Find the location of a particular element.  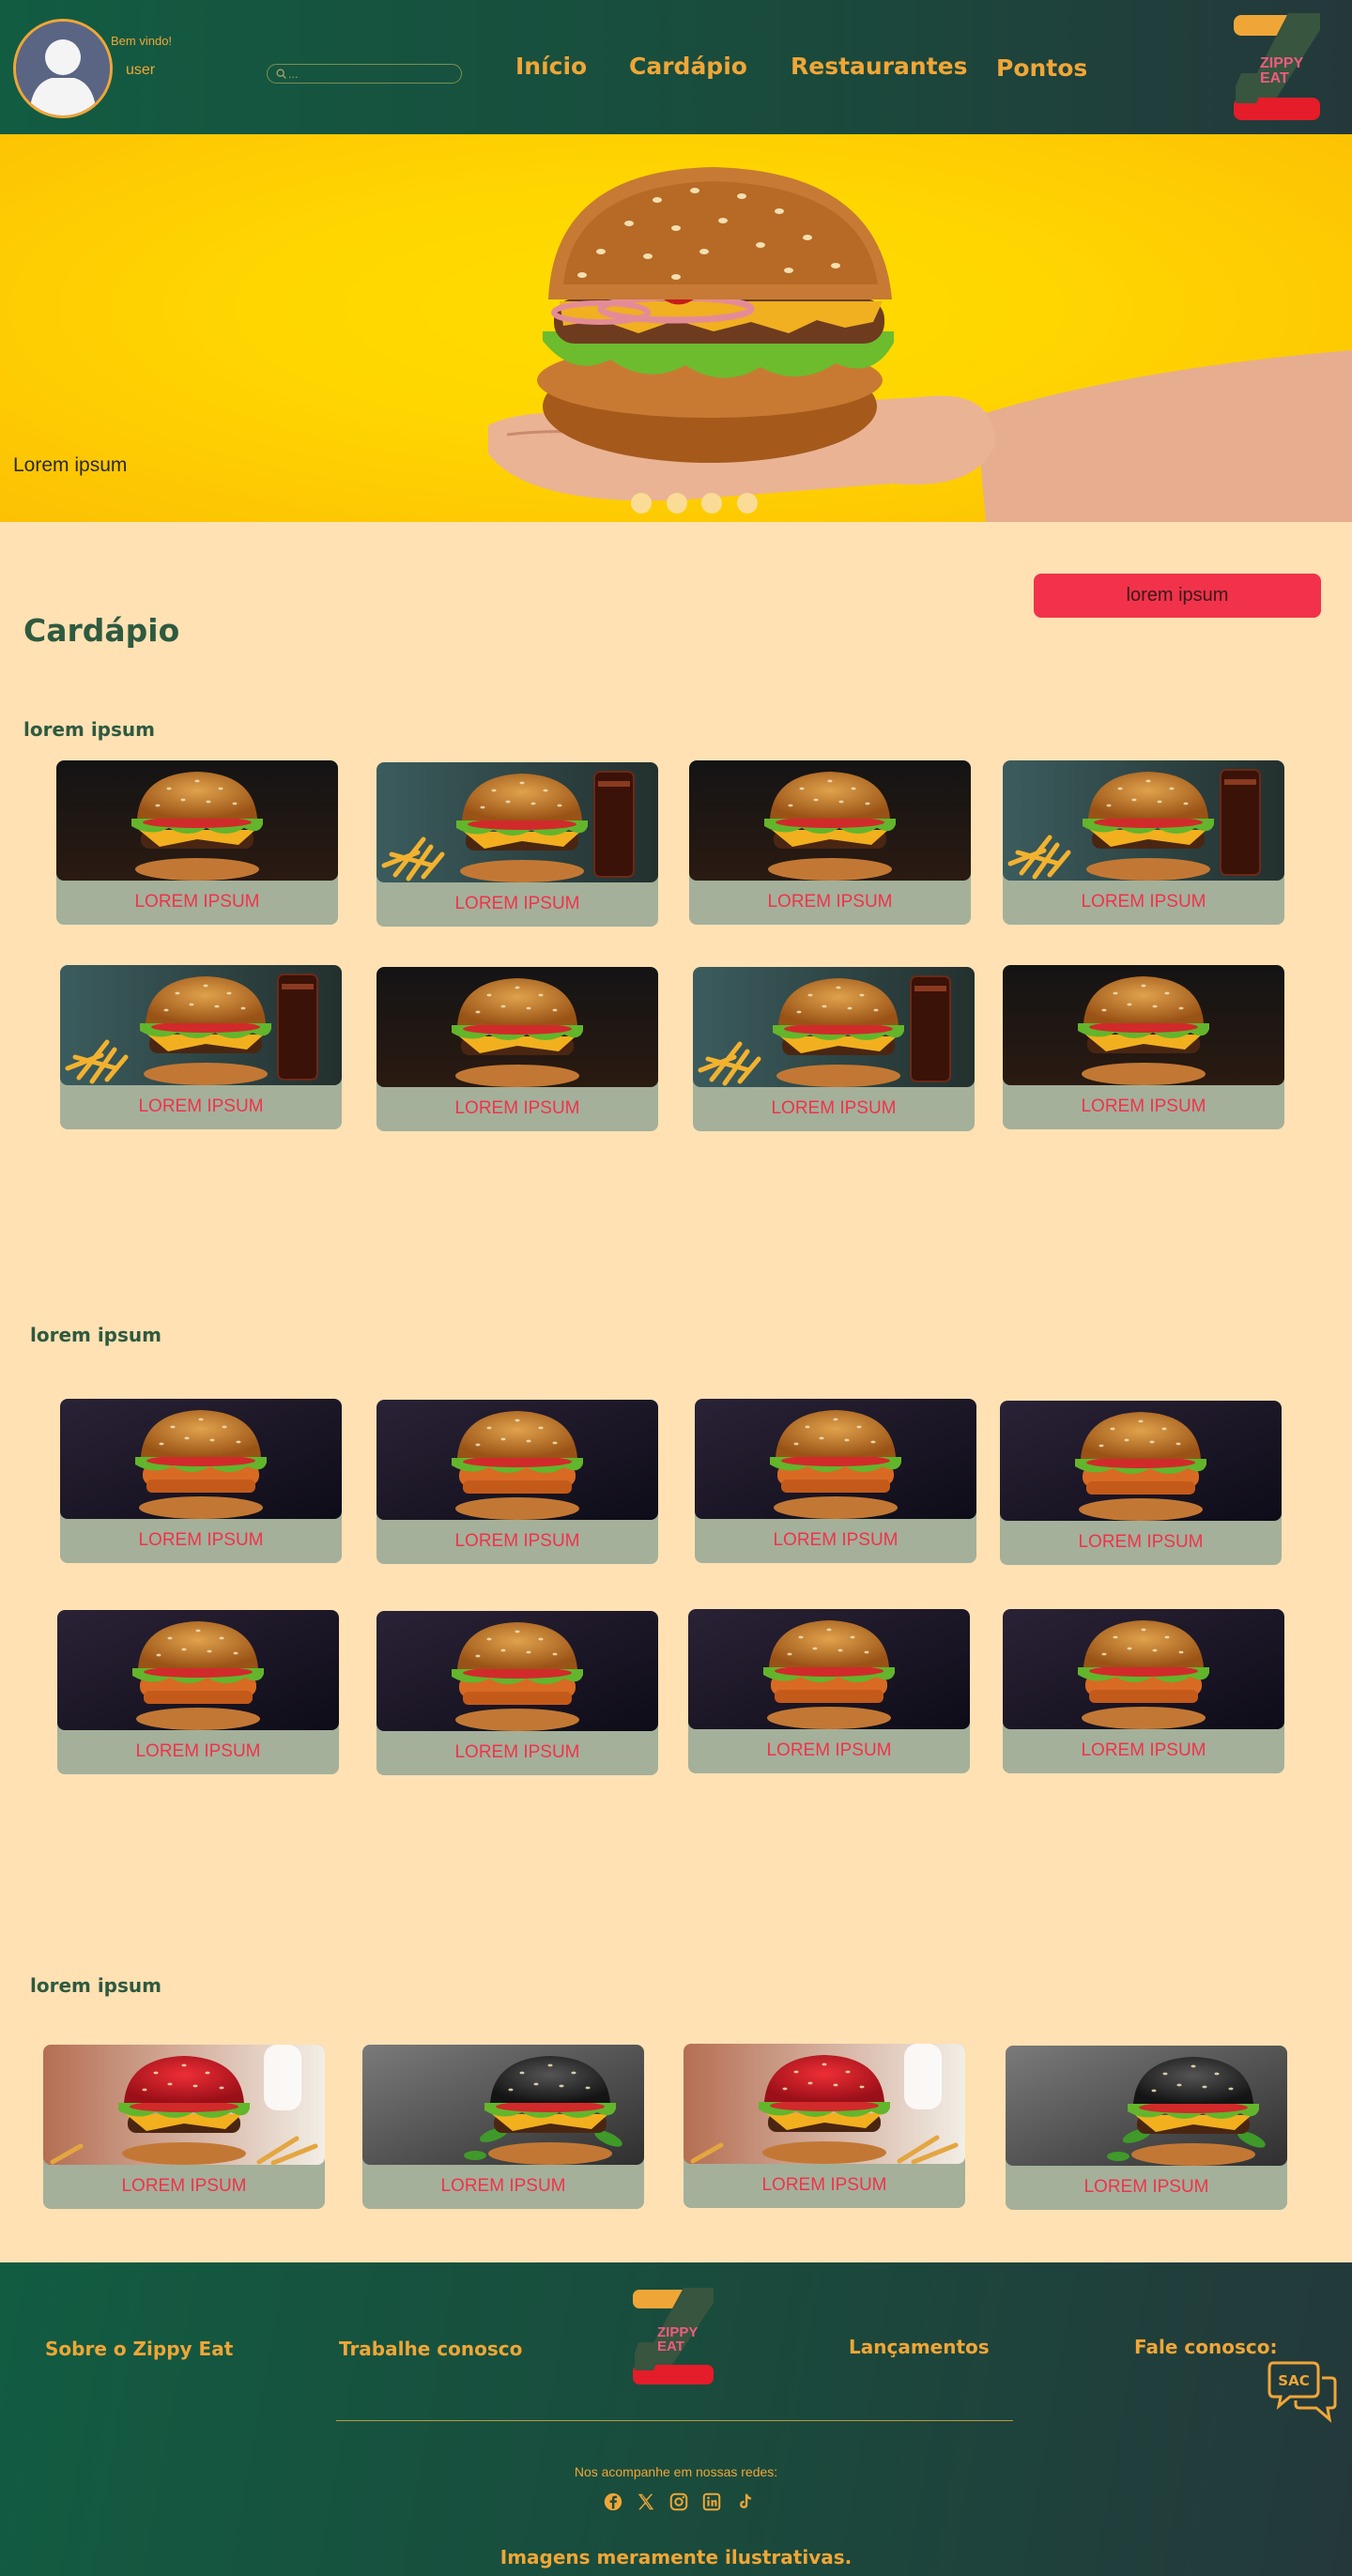

search-input is located at coordinates (373, 75).